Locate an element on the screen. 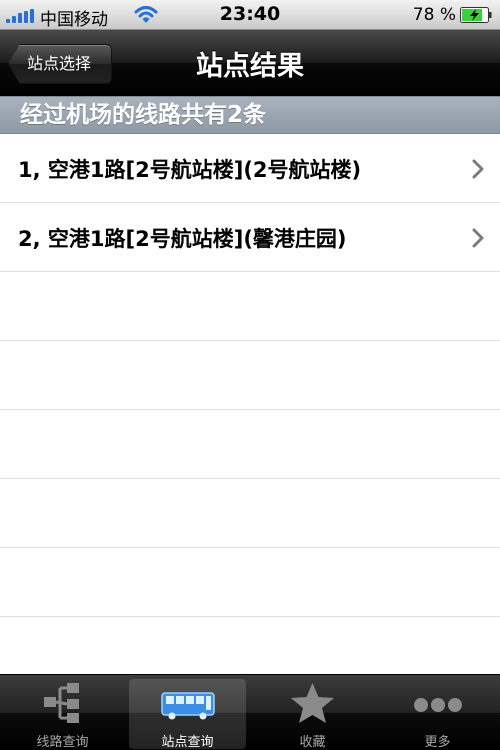  bus-icon is located at coordinates (188, 706).